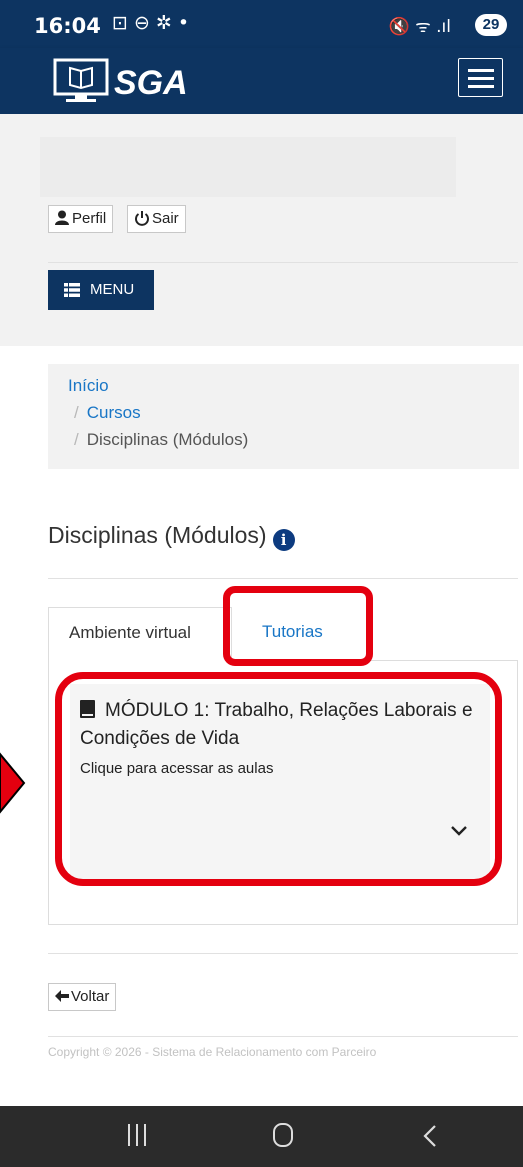 This screenshot has width=523, height=1167. What do you see at coordinates (112, 289) in the screenshot?
I see `menu-label: MENU` at bounding box center [112, 289].